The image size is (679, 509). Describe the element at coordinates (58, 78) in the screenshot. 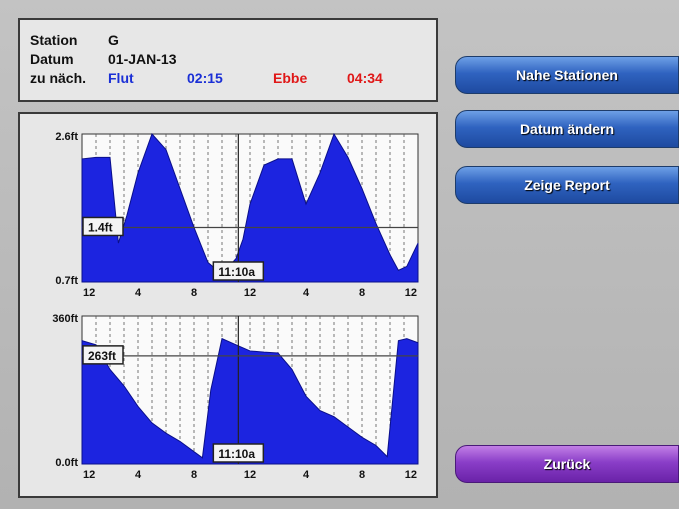

I see `next-label: zu näch.` at that location.